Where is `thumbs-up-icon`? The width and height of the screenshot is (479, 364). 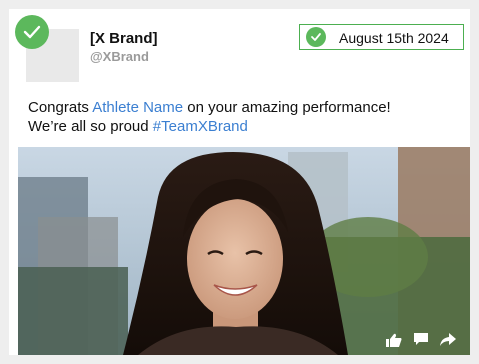
thumbs-up-icon is located at coordinates (393, 339).